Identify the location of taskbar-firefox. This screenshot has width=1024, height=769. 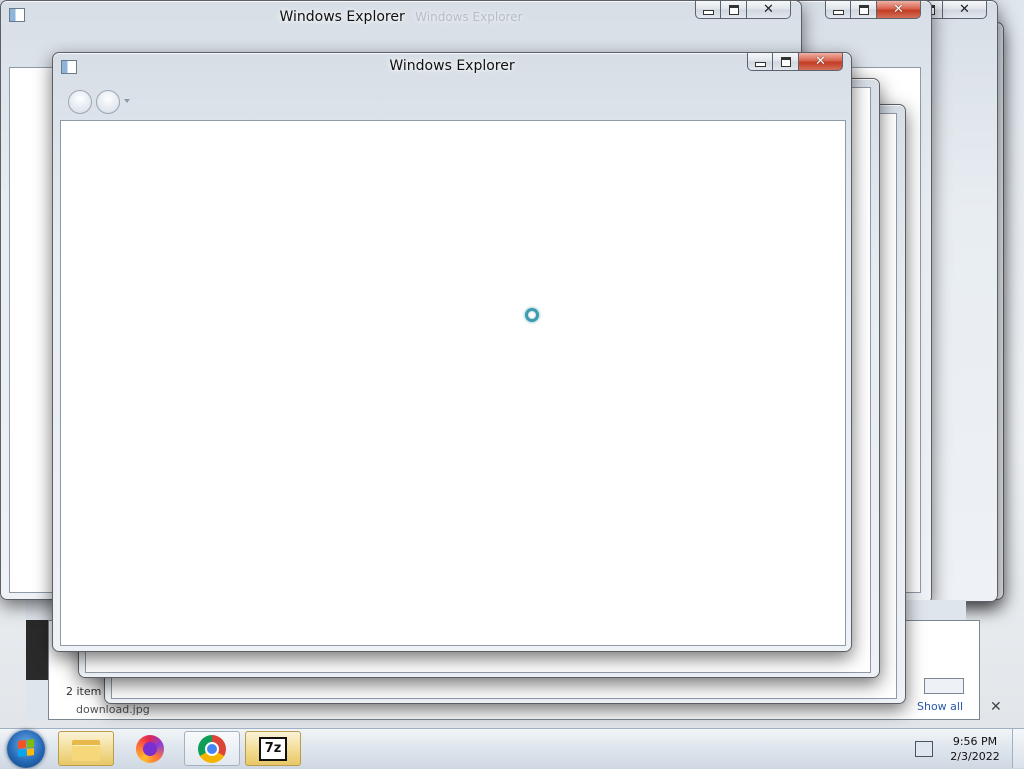
(150, 748).